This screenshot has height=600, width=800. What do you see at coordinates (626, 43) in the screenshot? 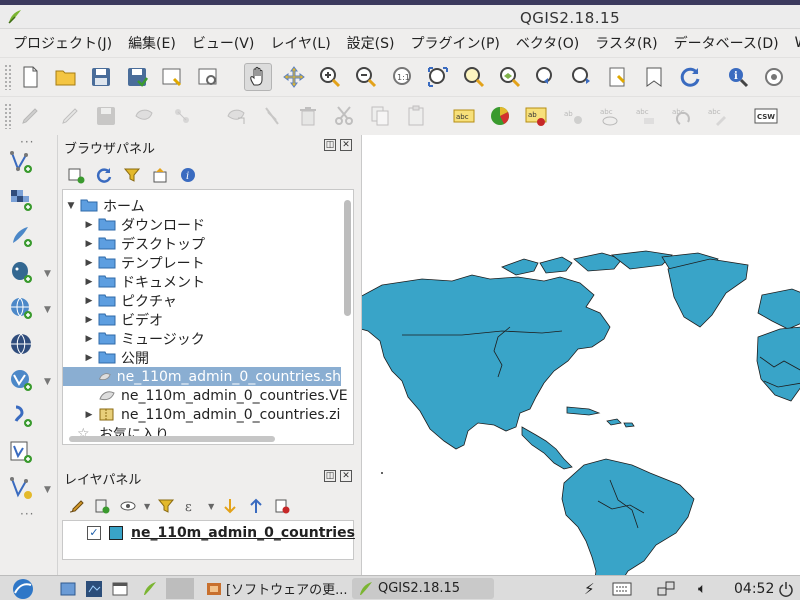
I see `menu-raster: ラスタ(R)` at bounding box center [626, 43].